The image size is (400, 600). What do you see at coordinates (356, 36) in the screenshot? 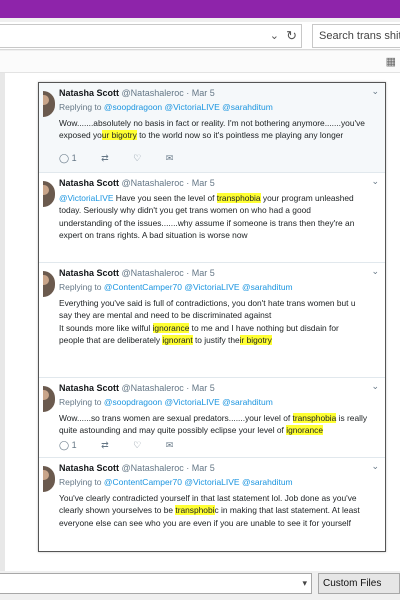
I see `search-input: Search trans shite` at bounding box center [356, 36].